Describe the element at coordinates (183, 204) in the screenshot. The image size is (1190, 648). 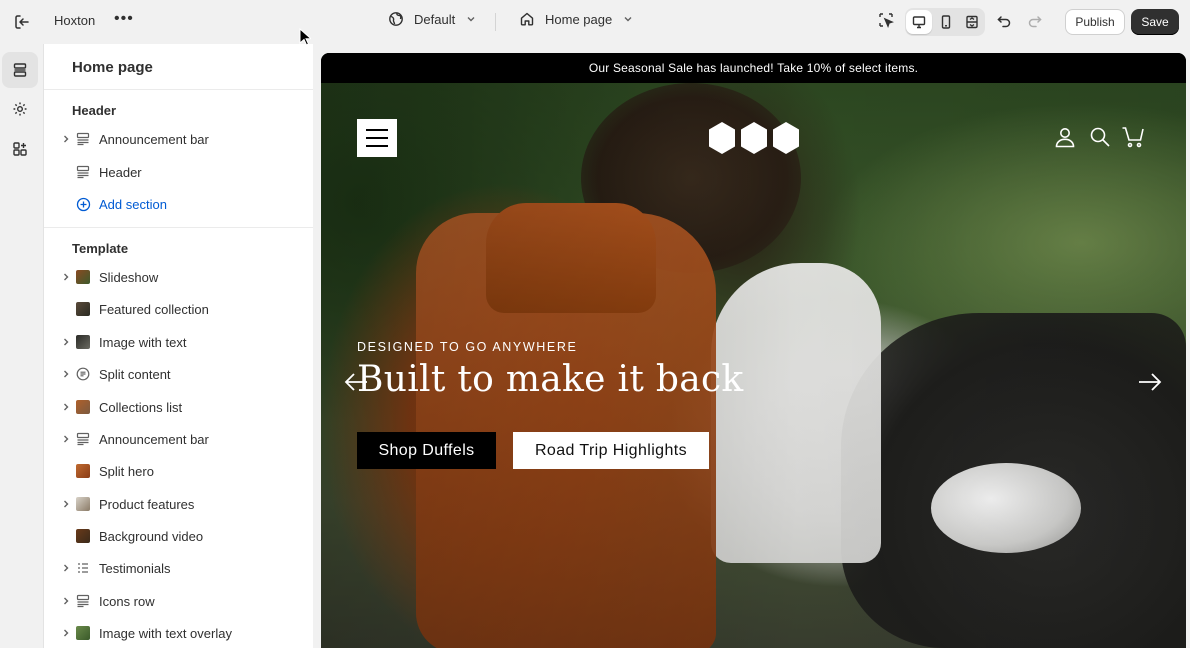
I see `add-section-button: Add section` at that location.